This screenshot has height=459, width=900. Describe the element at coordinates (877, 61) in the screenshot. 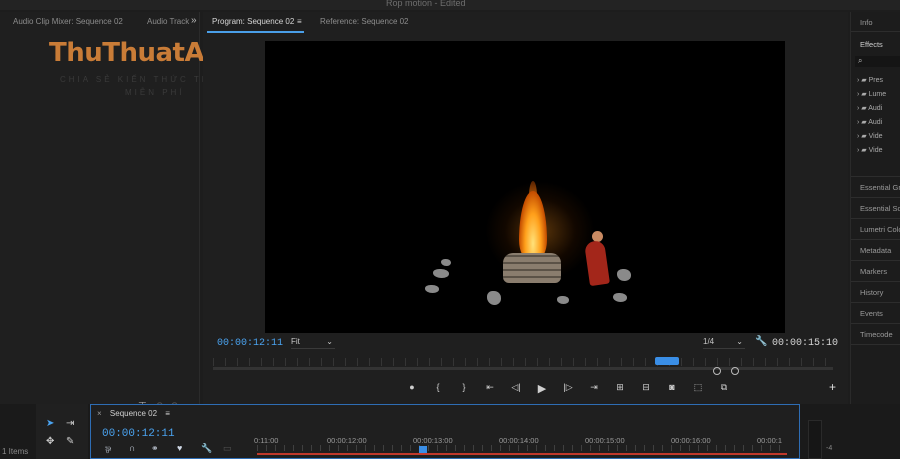

I see `effects-search-input: ⌕` at that location.